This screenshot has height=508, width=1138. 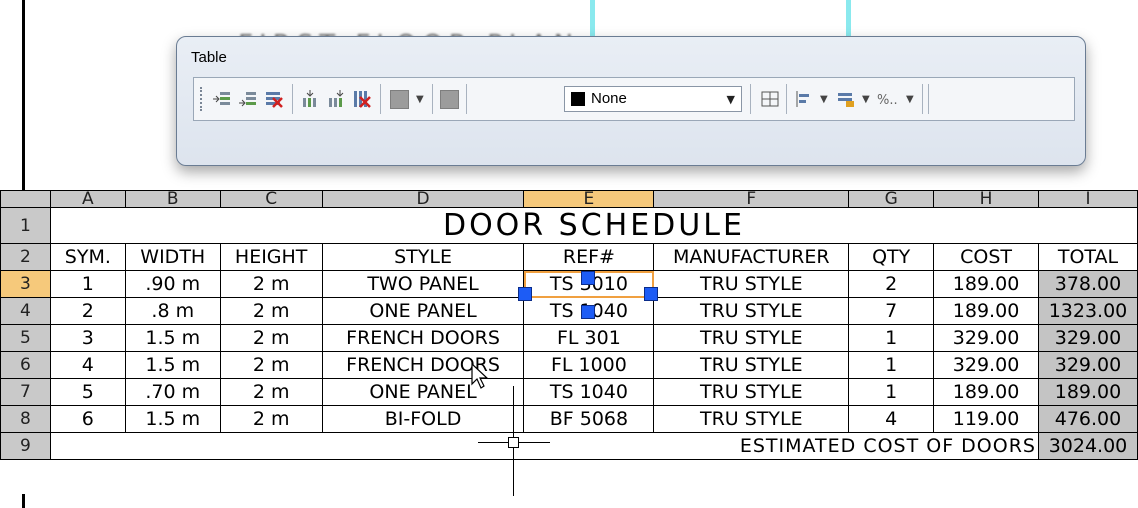 I want to click on total-cell: 189.00, so click(x=1087, y=392).